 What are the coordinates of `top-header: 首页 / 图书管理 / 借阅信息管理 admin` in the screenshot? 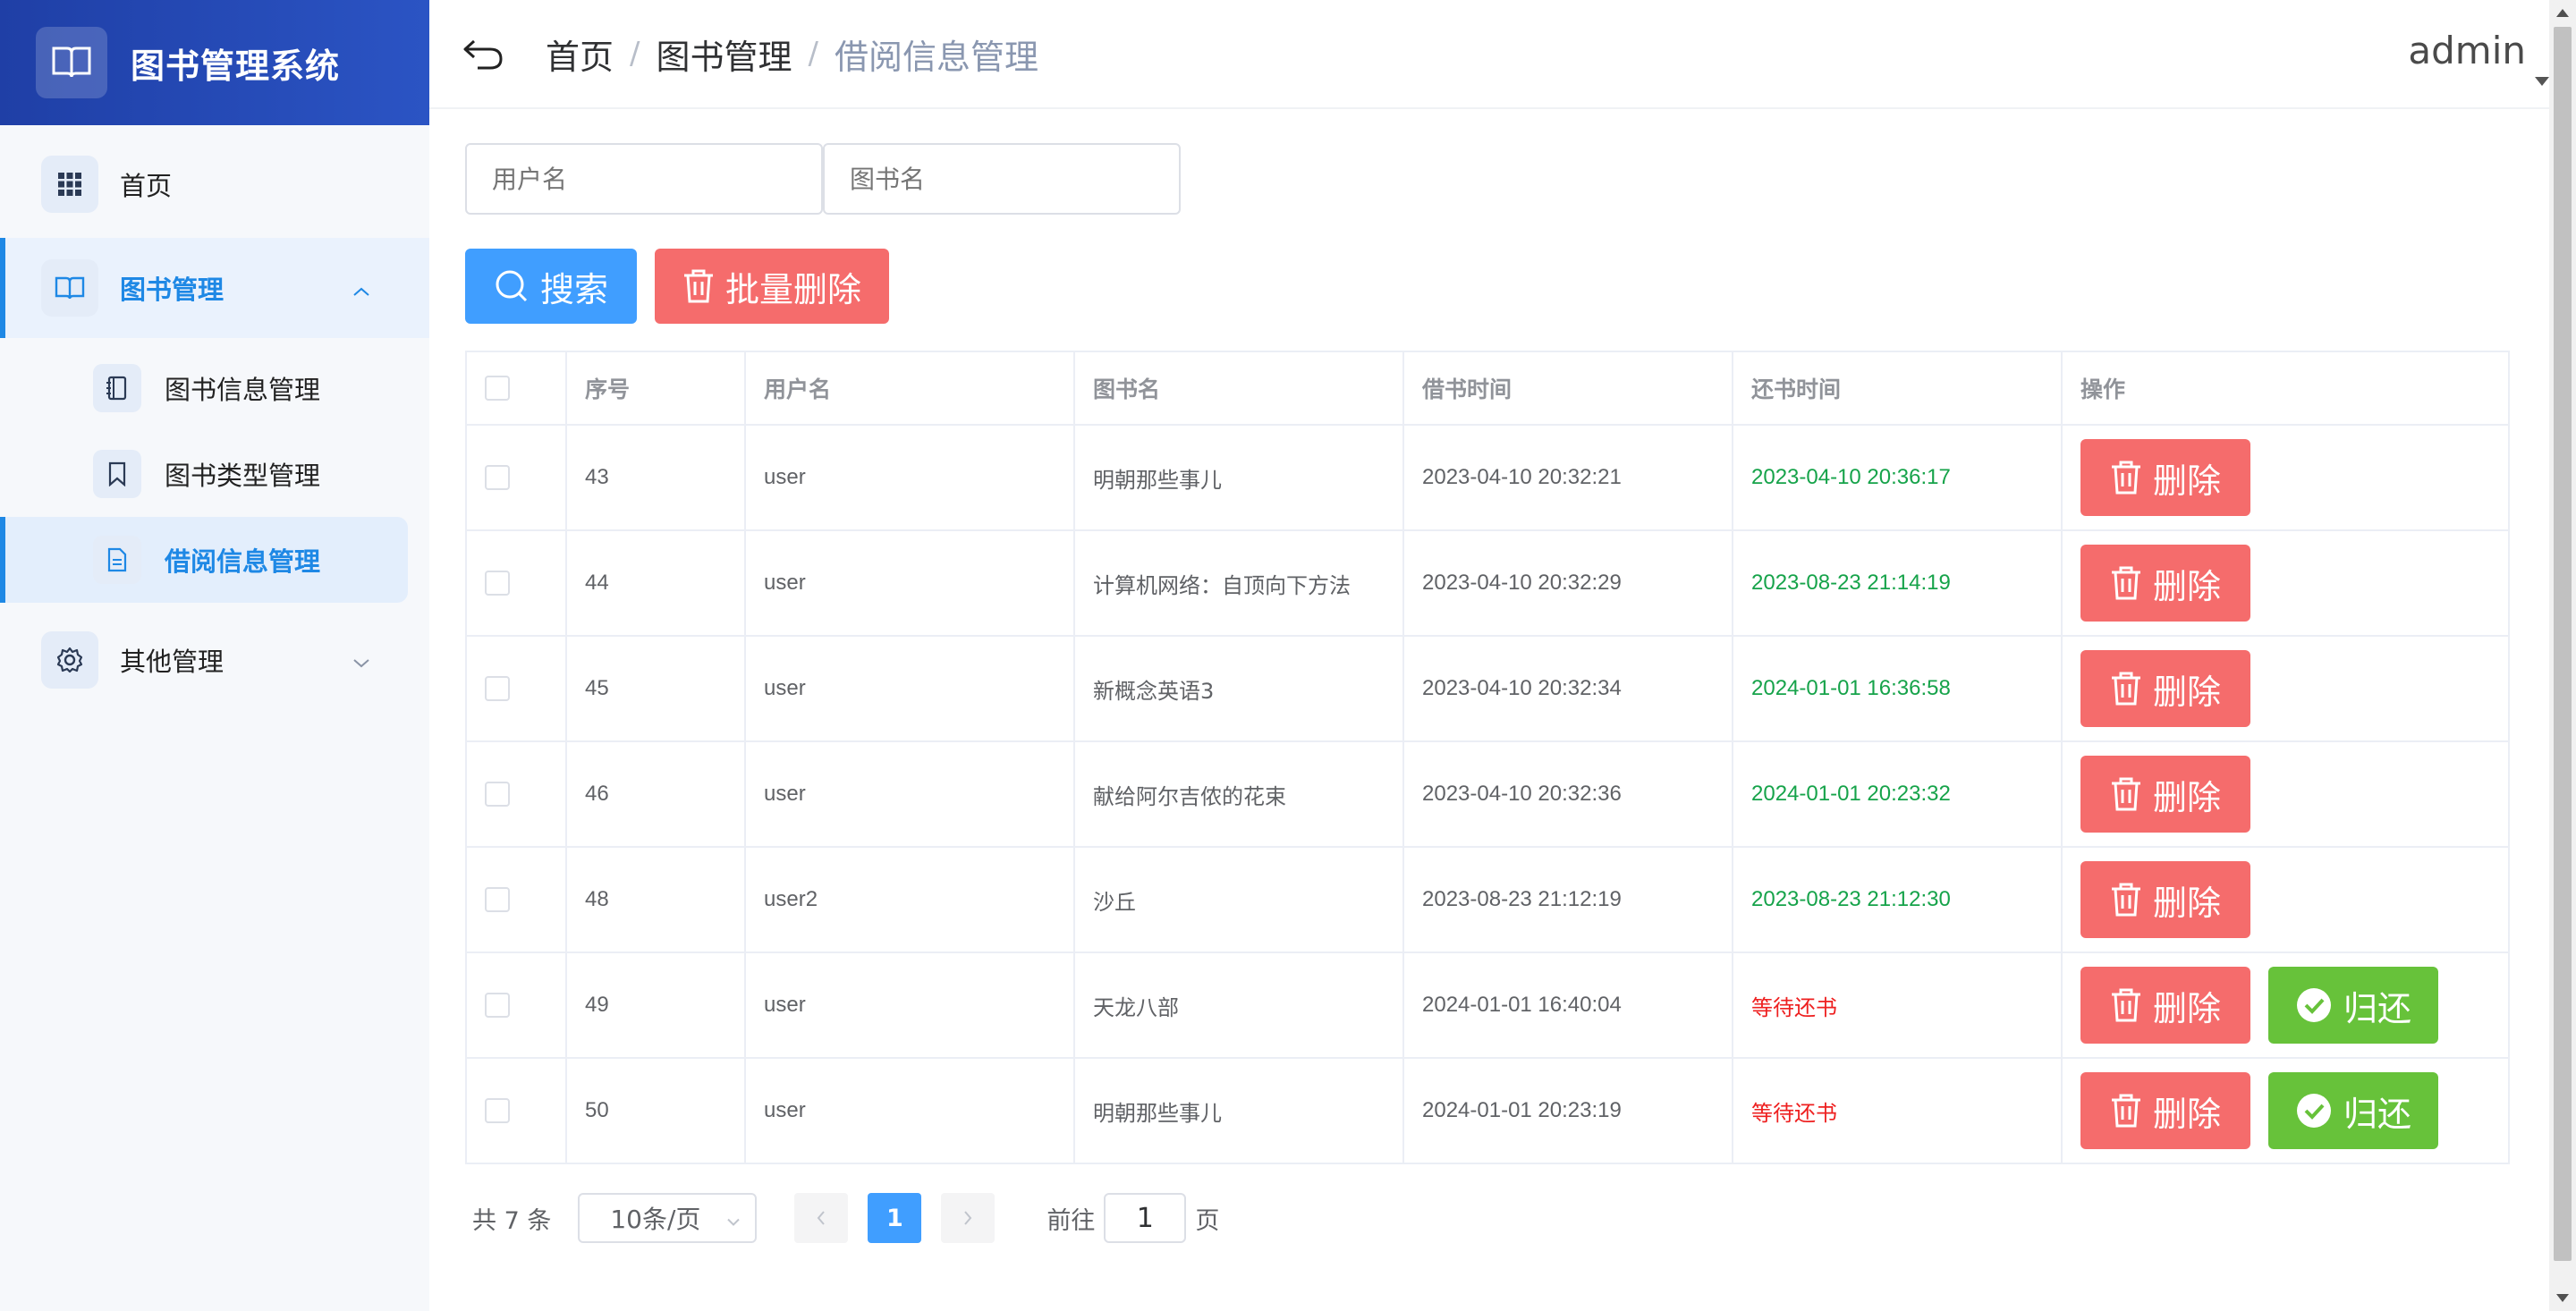 It's located at (1489, 54).